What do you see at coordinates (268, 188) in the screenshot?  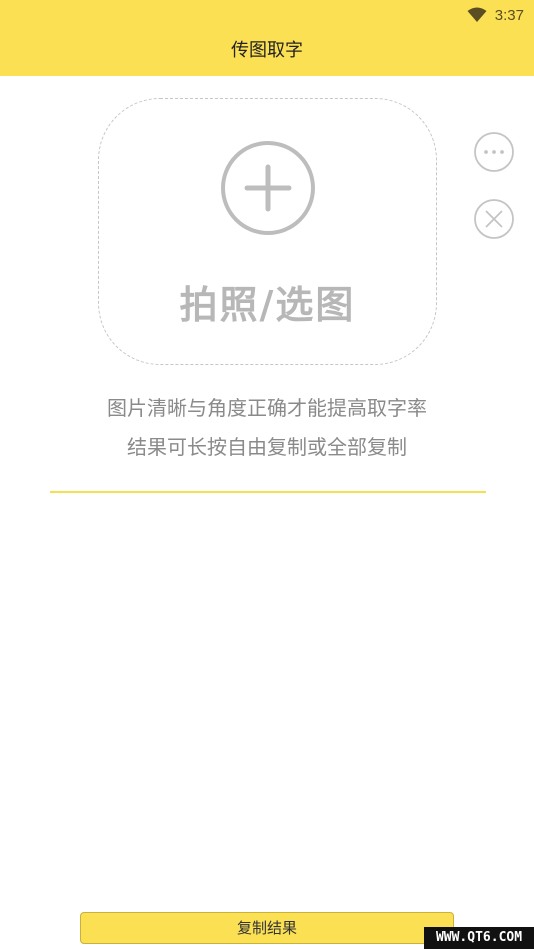 I see `plus-circle-icon` at bounding box center [268, 188].